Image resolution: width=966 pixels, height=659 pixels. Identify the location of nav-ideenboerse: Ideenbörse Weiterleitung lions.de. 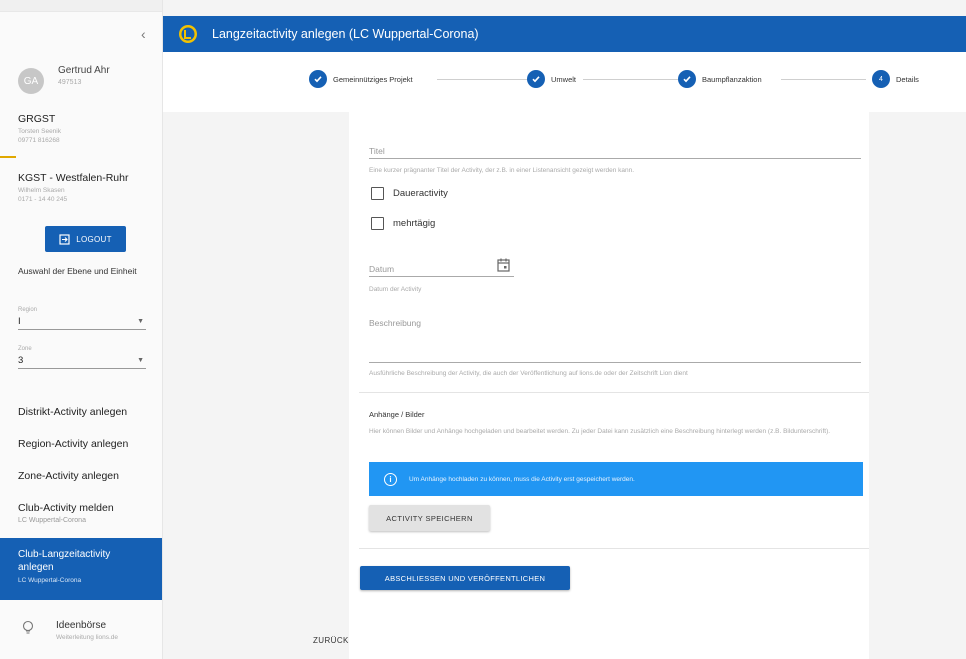
(70, 630).